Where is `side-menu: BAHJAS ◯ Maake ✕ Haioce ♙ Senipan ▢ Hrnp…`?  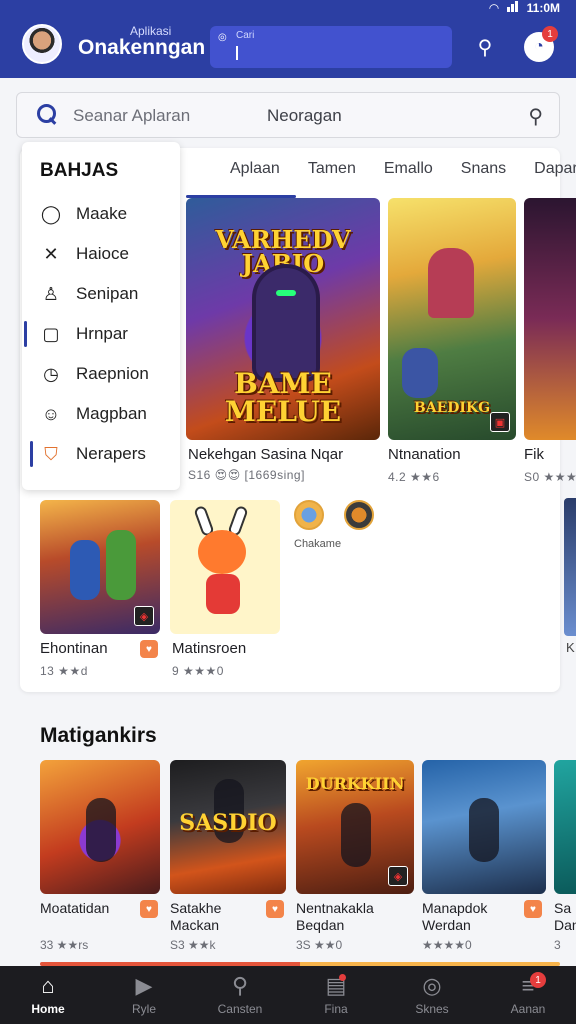 side-menu: BAHJAS ◯ Maake ✕ Haioce ♙ Senipan ▢ Hrnp… is located at coordinates (101, 316).